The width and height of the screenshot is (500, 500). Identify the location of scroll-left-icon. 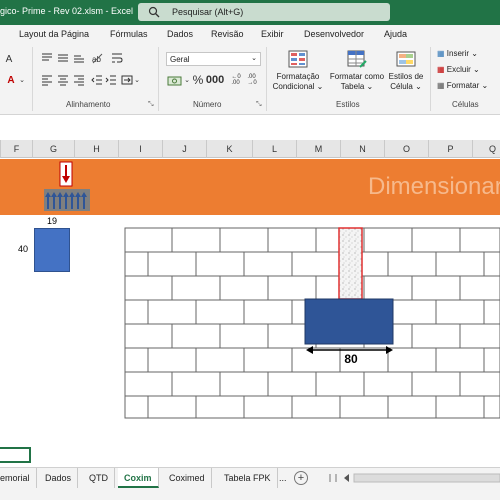
(346, 478).